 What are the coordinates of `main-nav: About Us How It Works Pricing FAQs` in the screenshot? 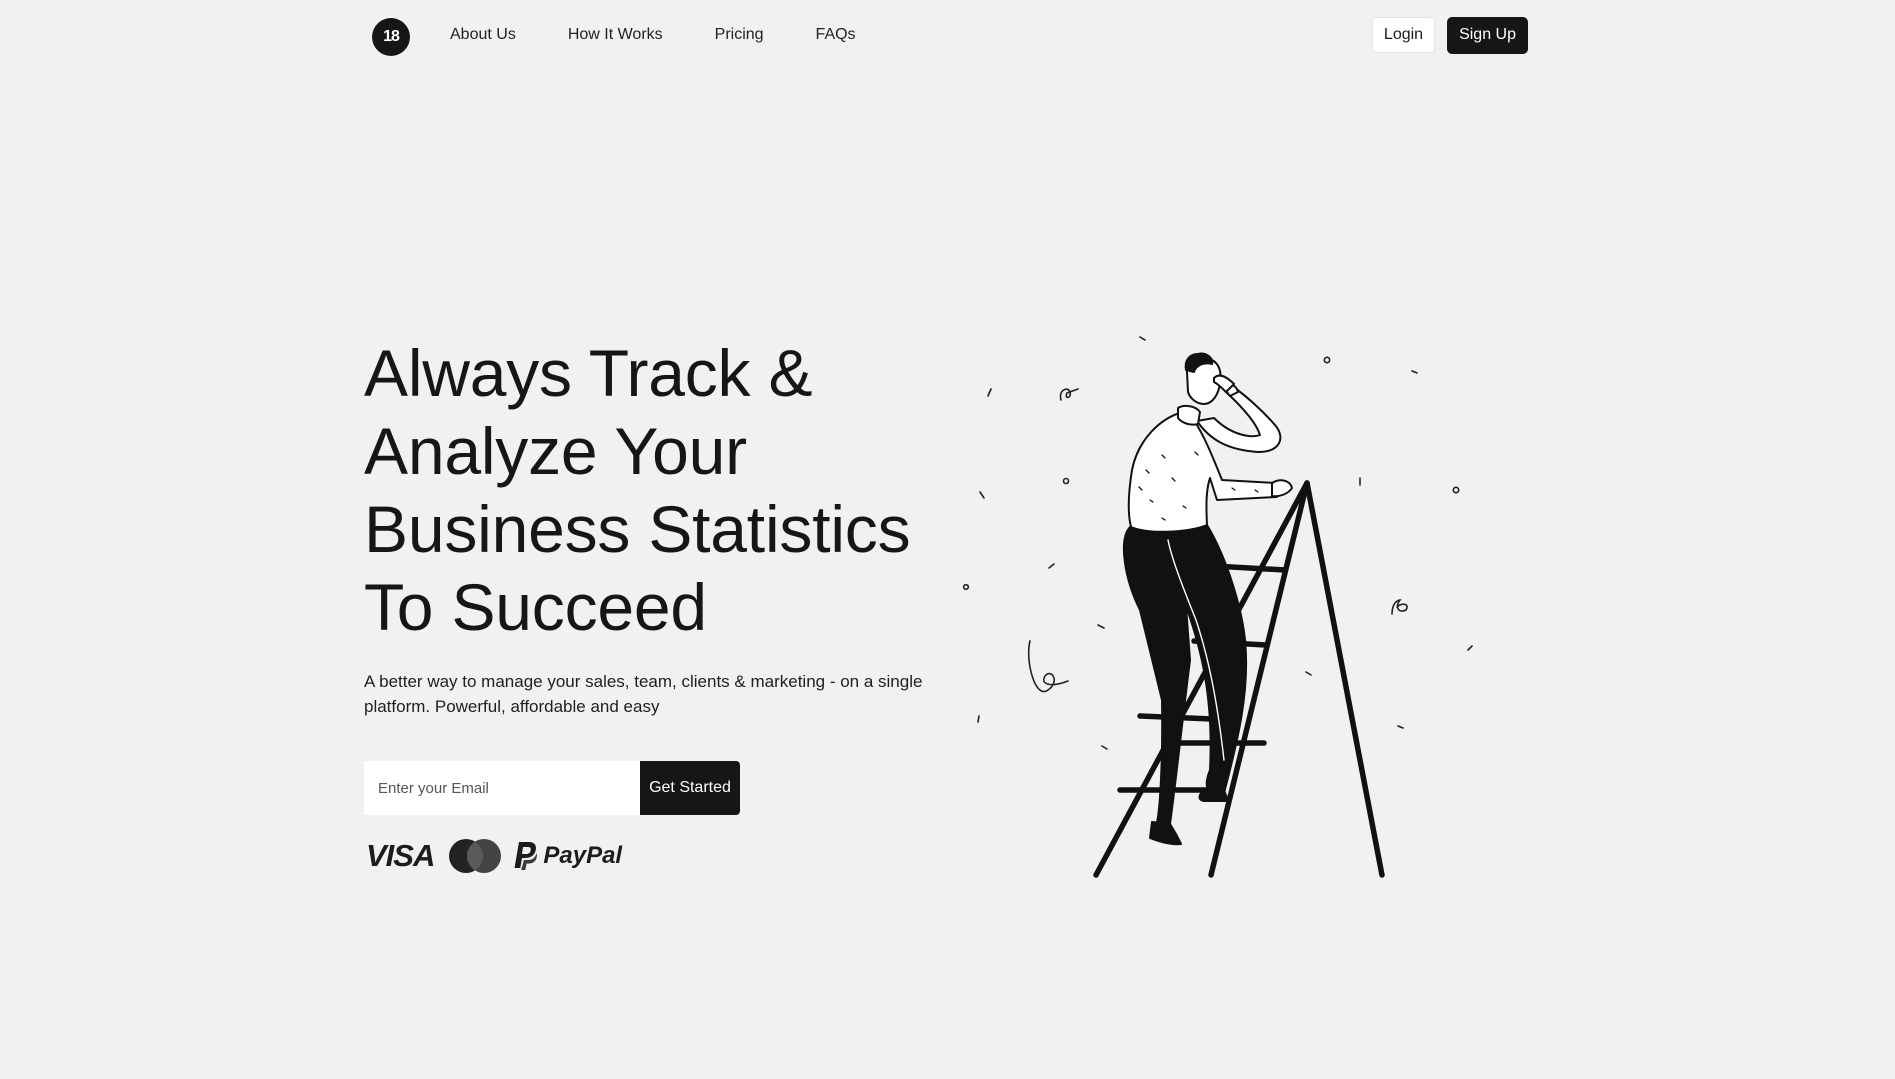 It's located at (679, 35).